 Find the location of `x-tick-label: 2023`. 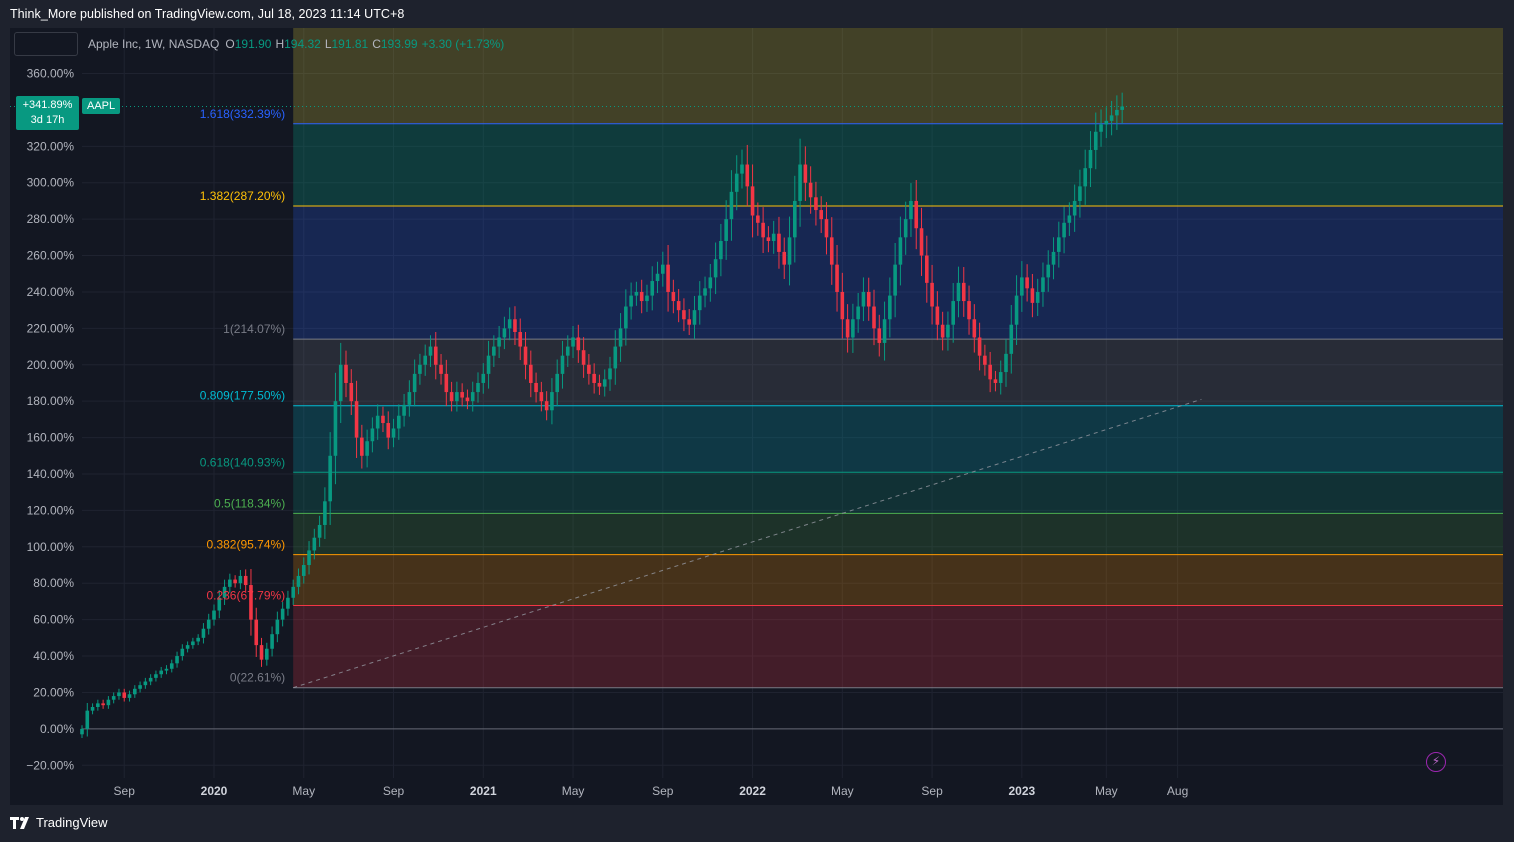

x-tick-label: 2023 is located at coordinates (1021, 791).